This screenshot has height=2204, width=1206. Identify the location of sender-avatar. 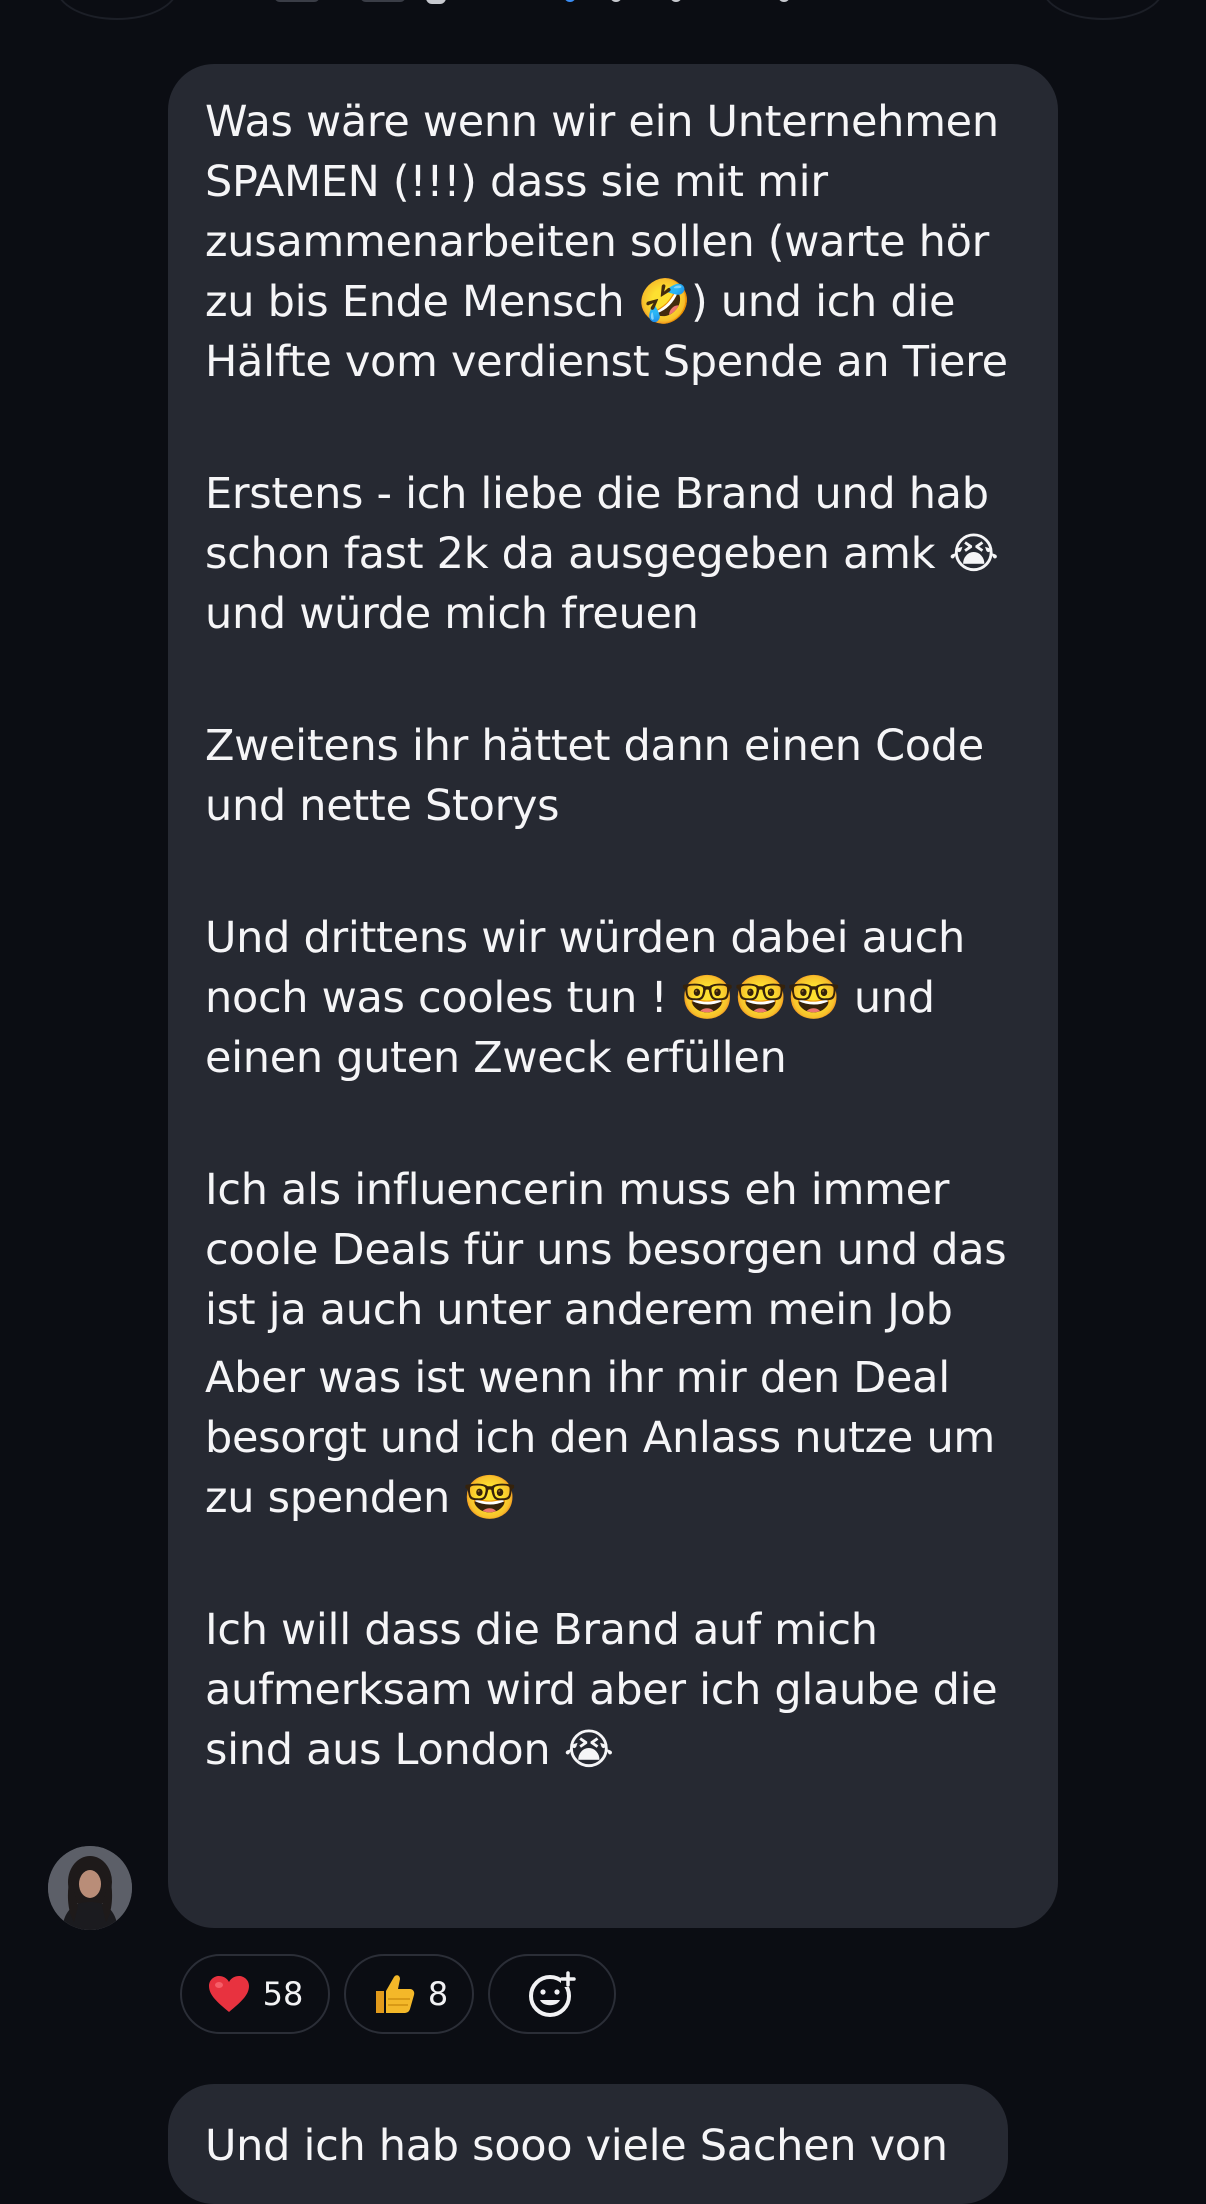
(90, 1888).